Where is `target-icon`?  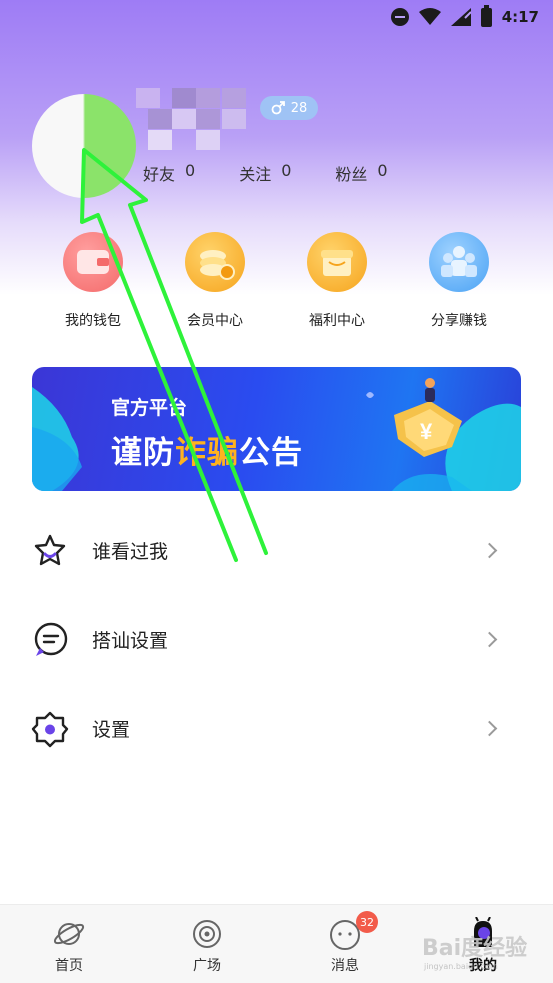 target-icon is located at coordinates (207, 934).